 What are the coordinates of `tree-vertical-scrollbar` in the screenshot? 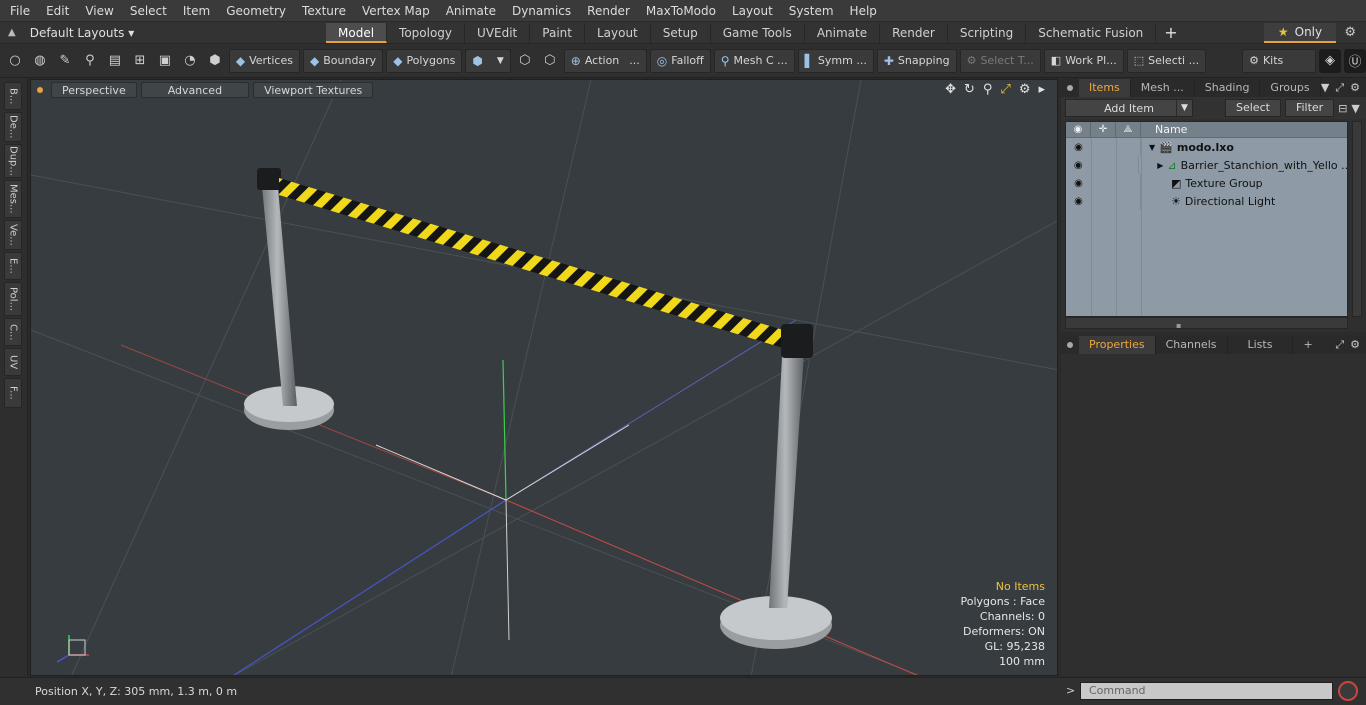 It's located at (1357, 219).